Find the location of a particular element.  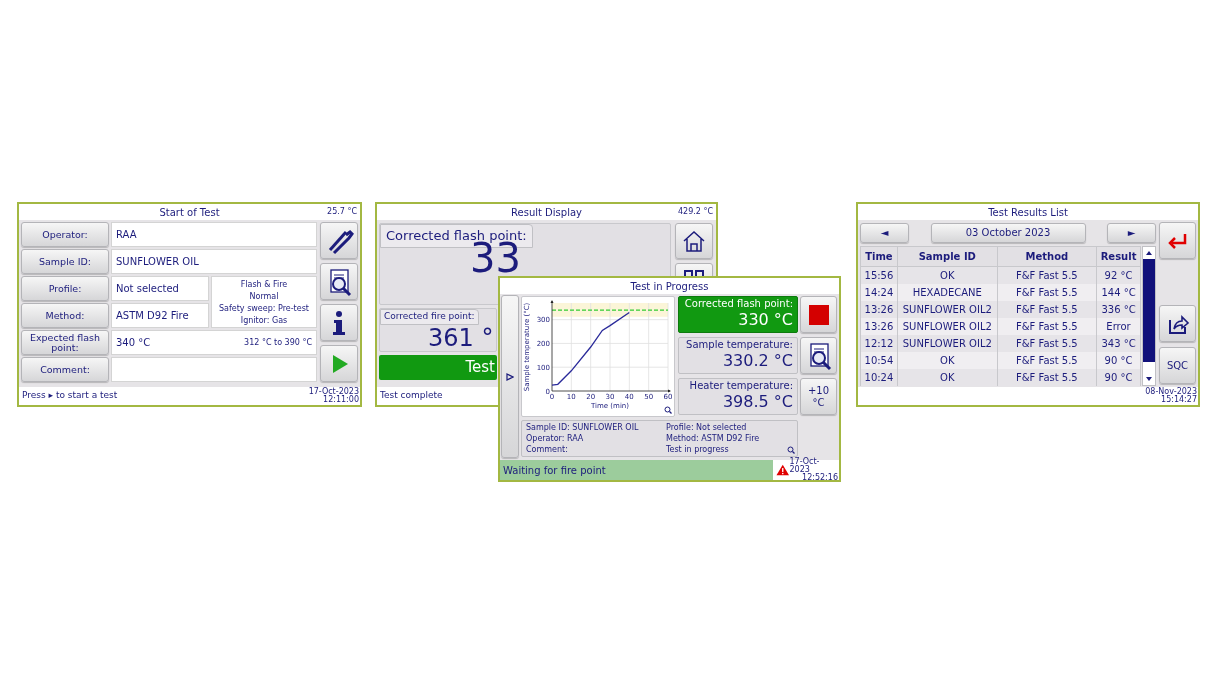

window-title: Test Results List is located at coordinates (1028, 212).